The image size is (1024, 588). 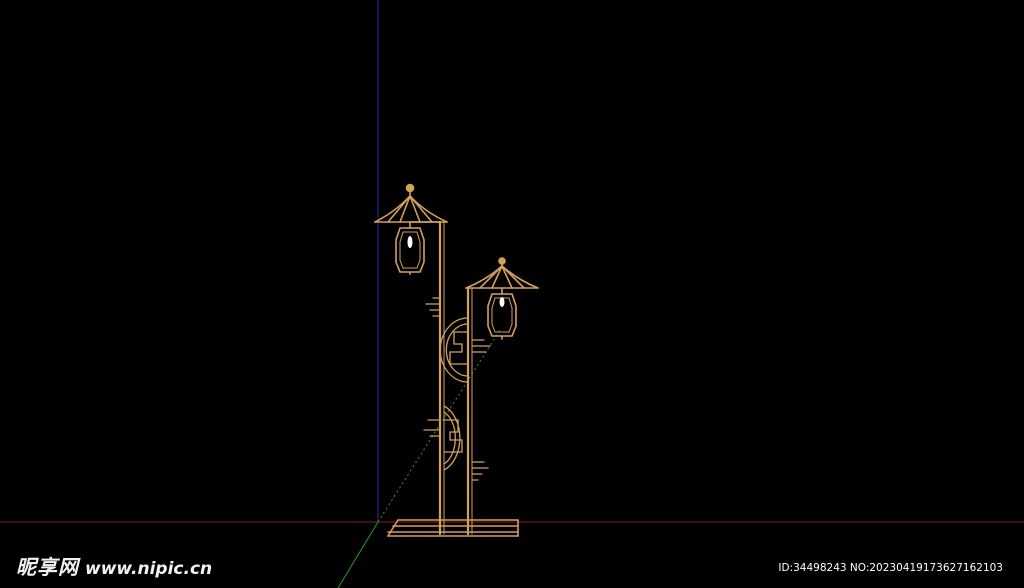 What do you see at coordinates (358, 554) in the screenshot?
I see `green-axis` at bounding box center [358, 554].